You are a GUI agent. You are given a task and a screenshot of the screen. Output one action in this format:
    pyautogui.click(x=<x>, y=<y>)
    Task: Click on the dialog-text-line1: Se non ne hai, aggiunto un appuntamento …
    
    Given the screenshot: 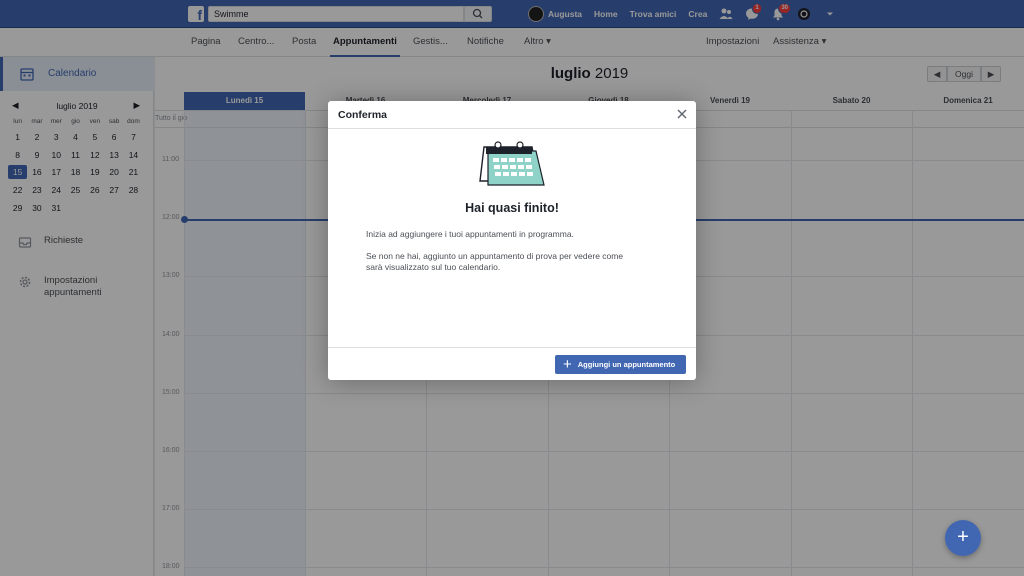 What is the action you would take?
    pyautogui.click(x=495, y=256)
    